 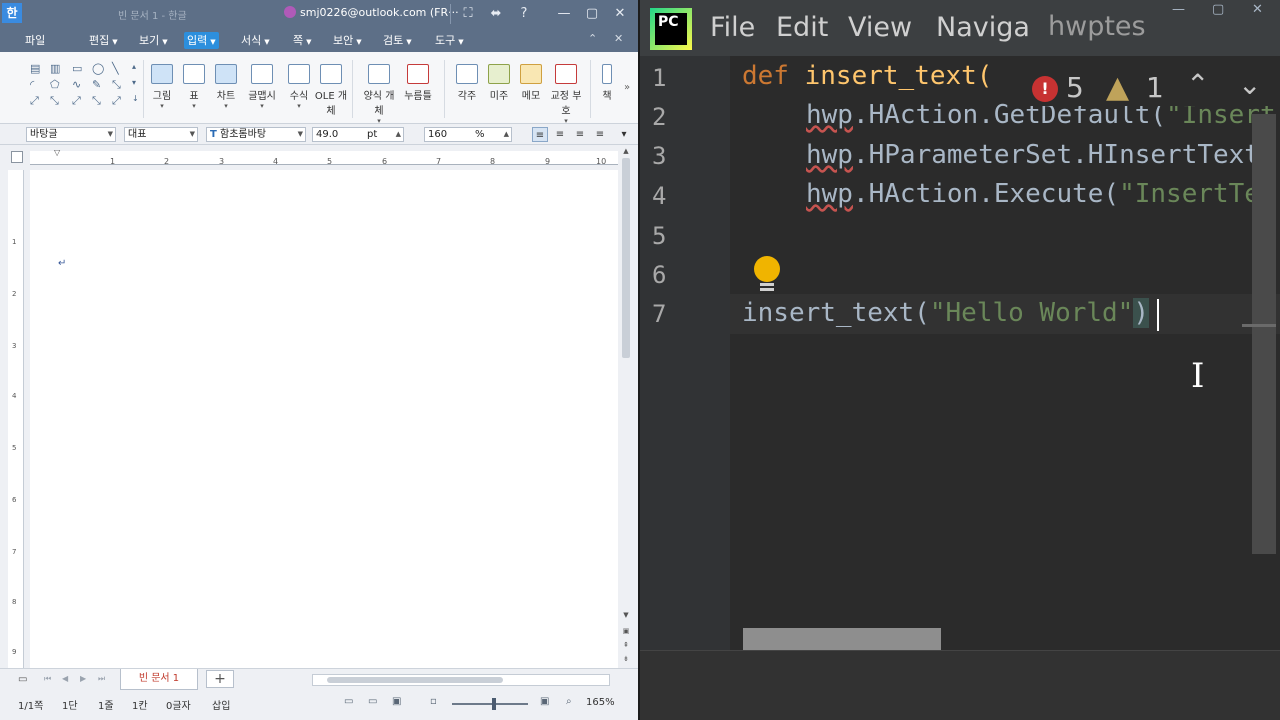 What do you see at coordinates (17, 157) in the screenshot?
I see `tab-type-icon` at bounding box center [17, 157].